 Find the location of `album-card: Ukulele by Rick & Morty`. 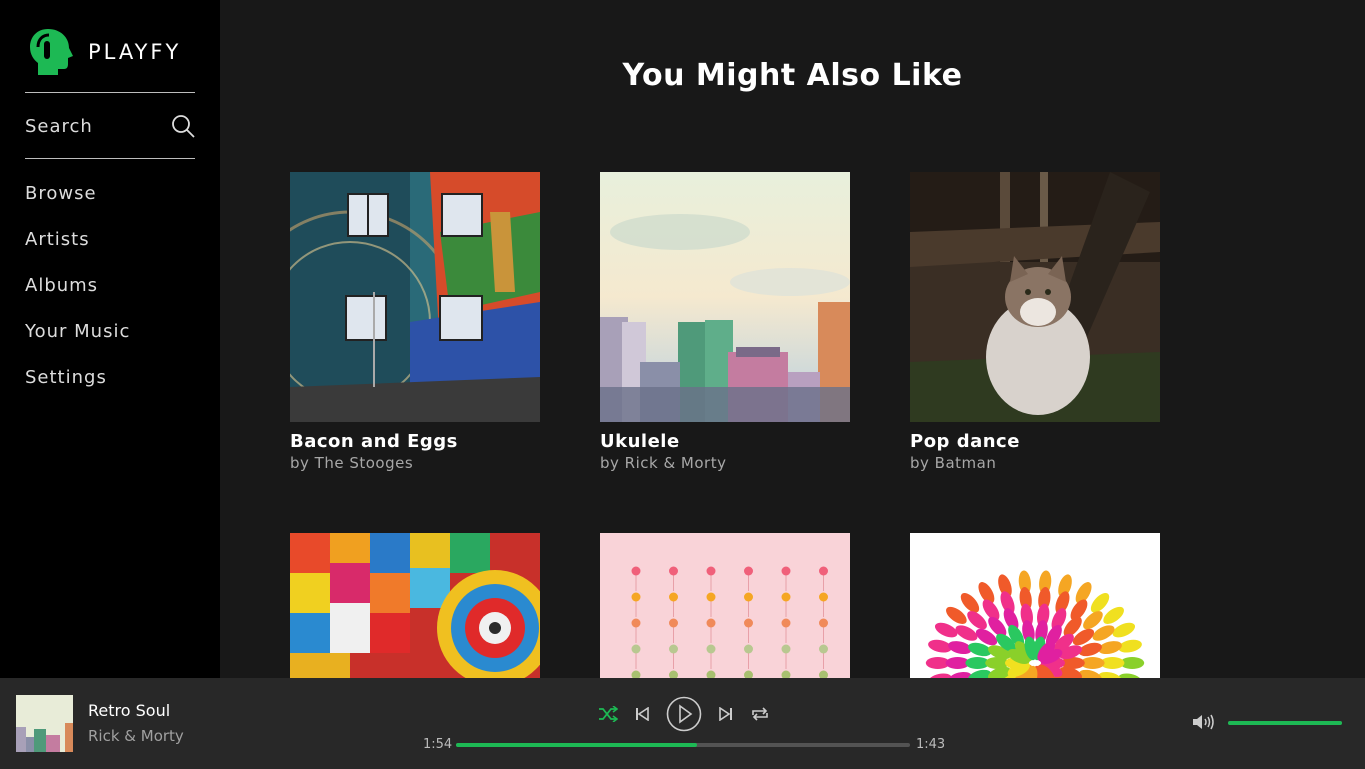

album-card: Ukulele by Rick & Morty is located at coordinates (725, 322).